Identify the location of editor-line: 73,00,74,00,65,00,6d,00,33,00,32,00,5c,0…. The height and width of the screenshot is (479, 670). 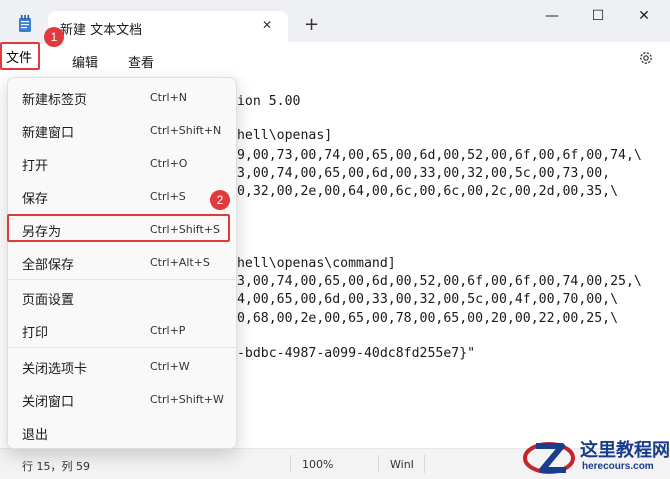
(420, 173).